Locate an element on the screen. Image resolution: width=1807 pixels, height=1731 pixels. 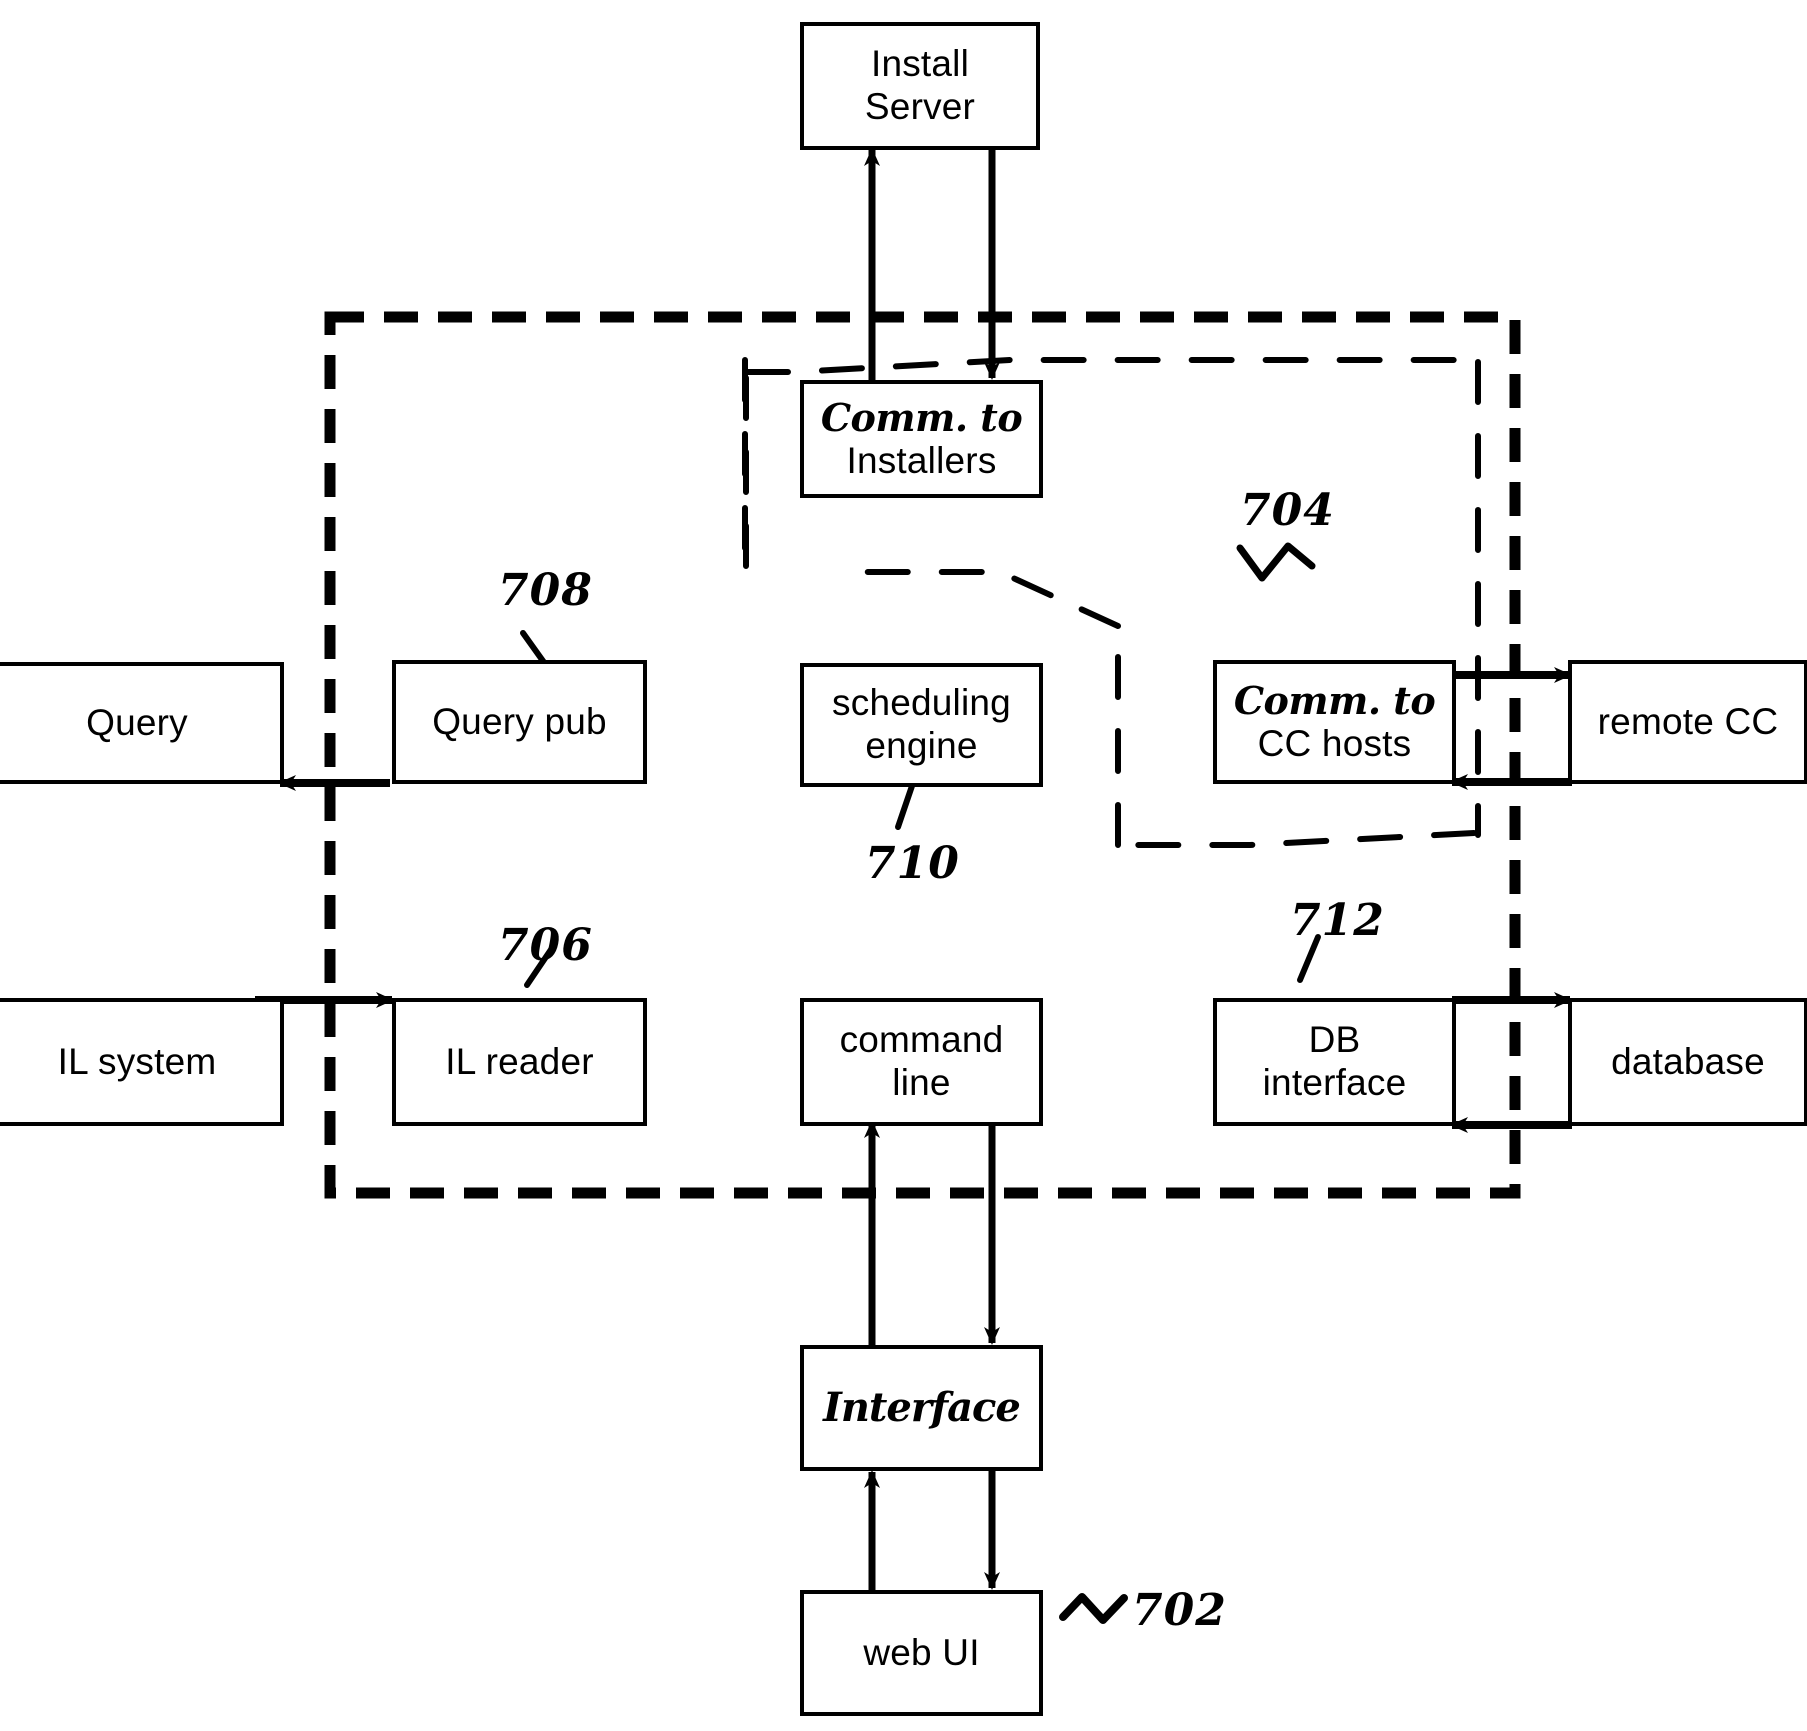
box-comm-to-cc-hosts: Comm. to CC hosts is located at coordinates (1334, 722).